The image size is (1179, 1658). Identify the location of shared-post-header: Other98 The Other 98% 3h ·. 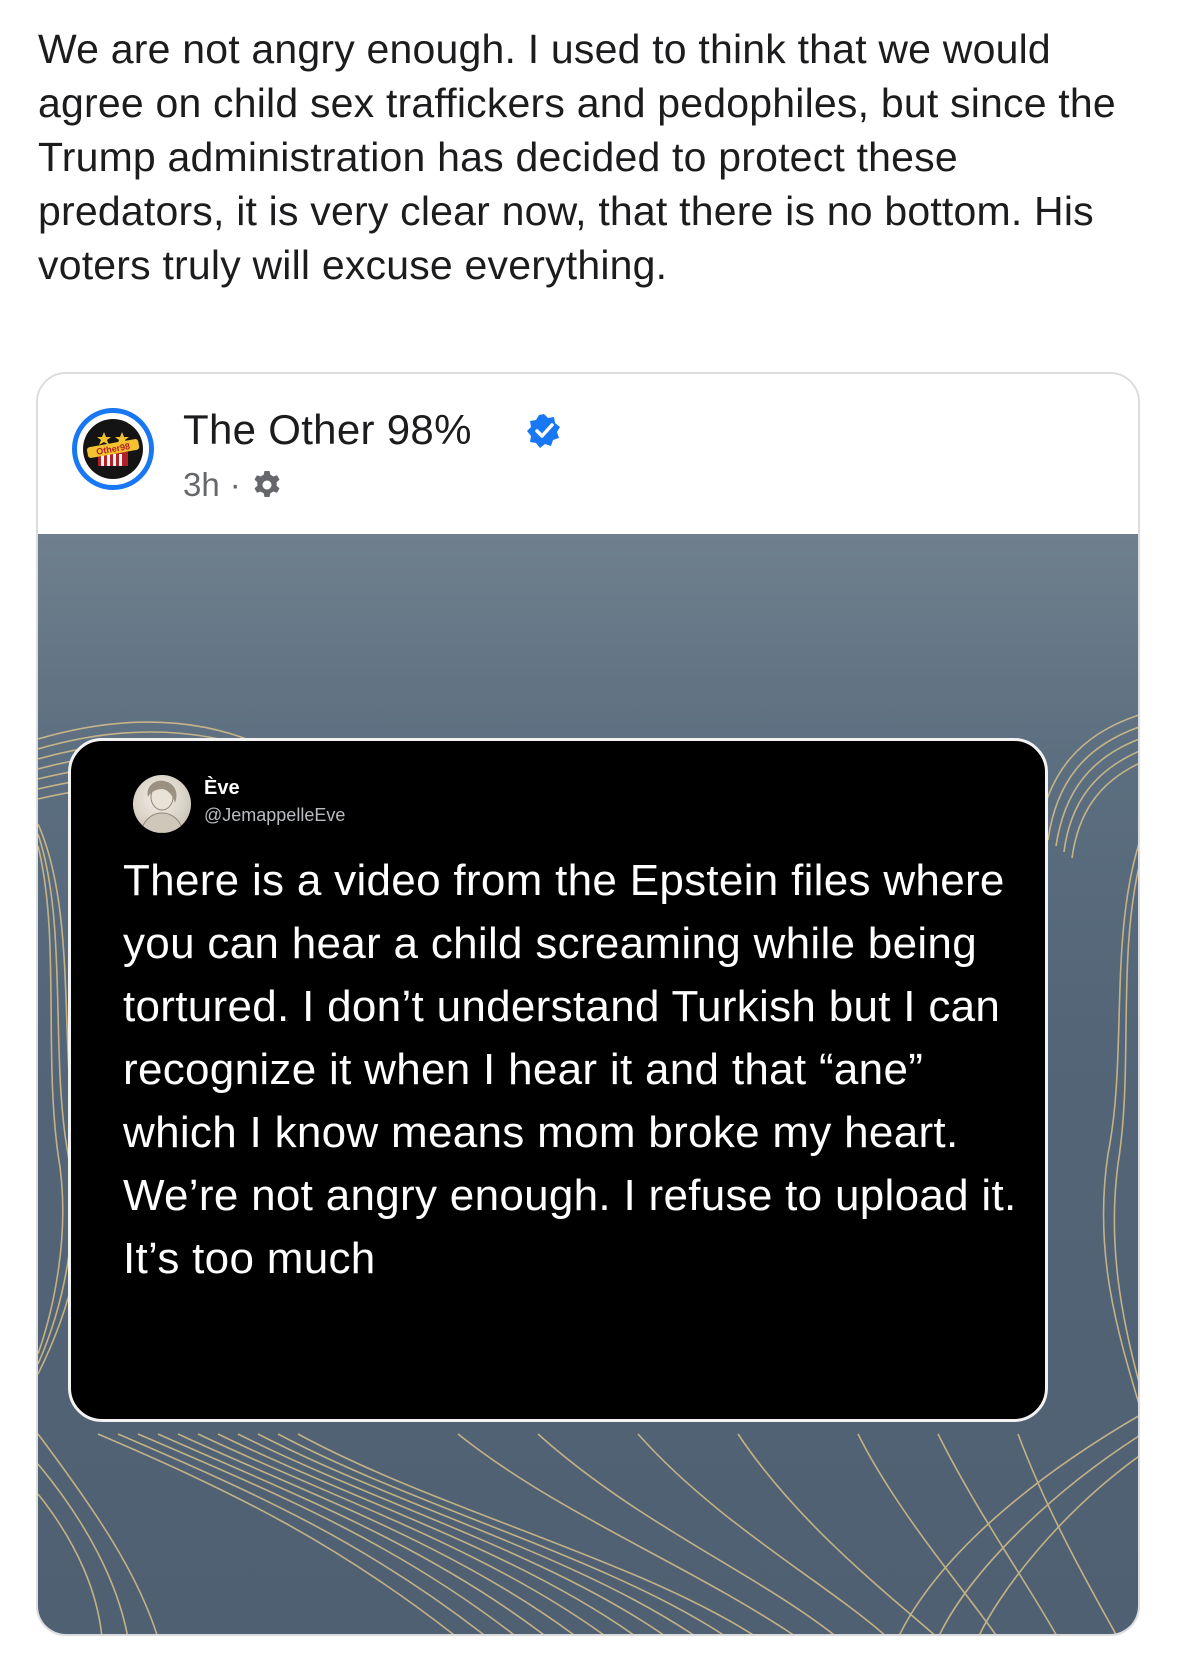
(588, 454).